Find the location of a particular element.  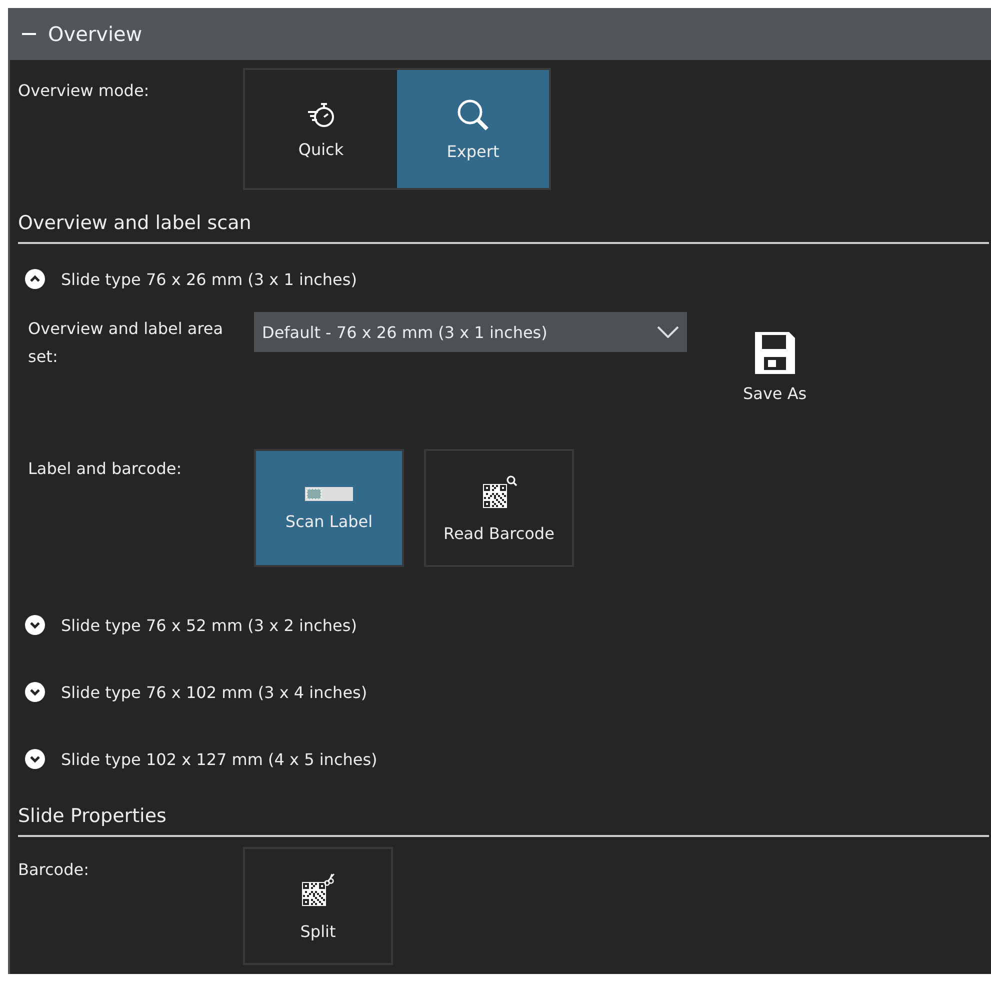

field-label: Barcode: is located at coordinates (54, 869).